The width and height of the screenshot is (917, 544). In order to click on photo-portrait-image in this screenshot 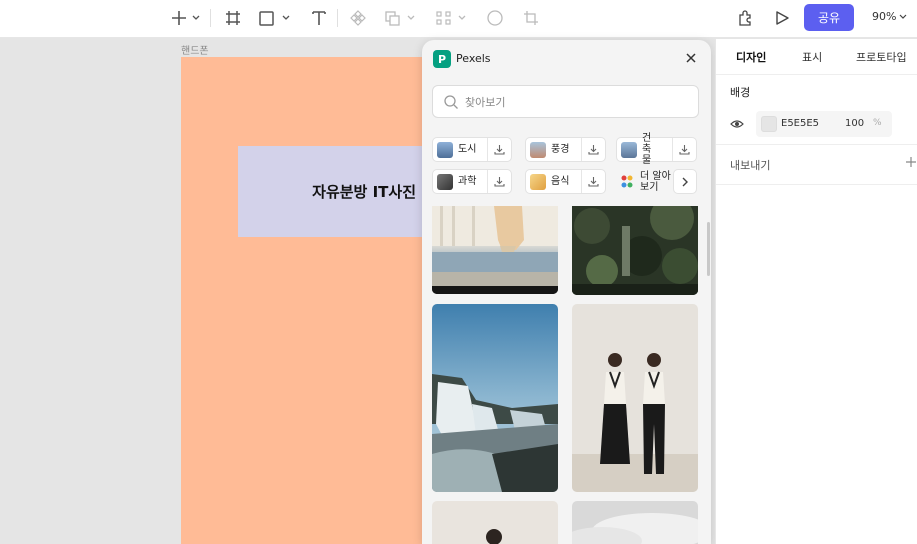, I will do `click(495, 522)`.